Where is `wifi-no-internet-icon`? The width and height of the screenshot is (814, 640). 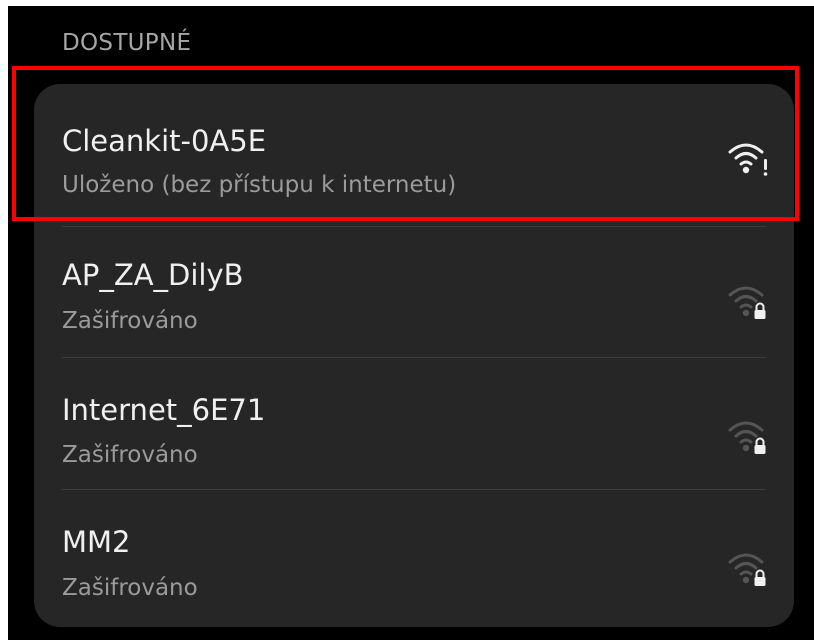 wifi-no-internet-icon is located at coordinates (748, 159).